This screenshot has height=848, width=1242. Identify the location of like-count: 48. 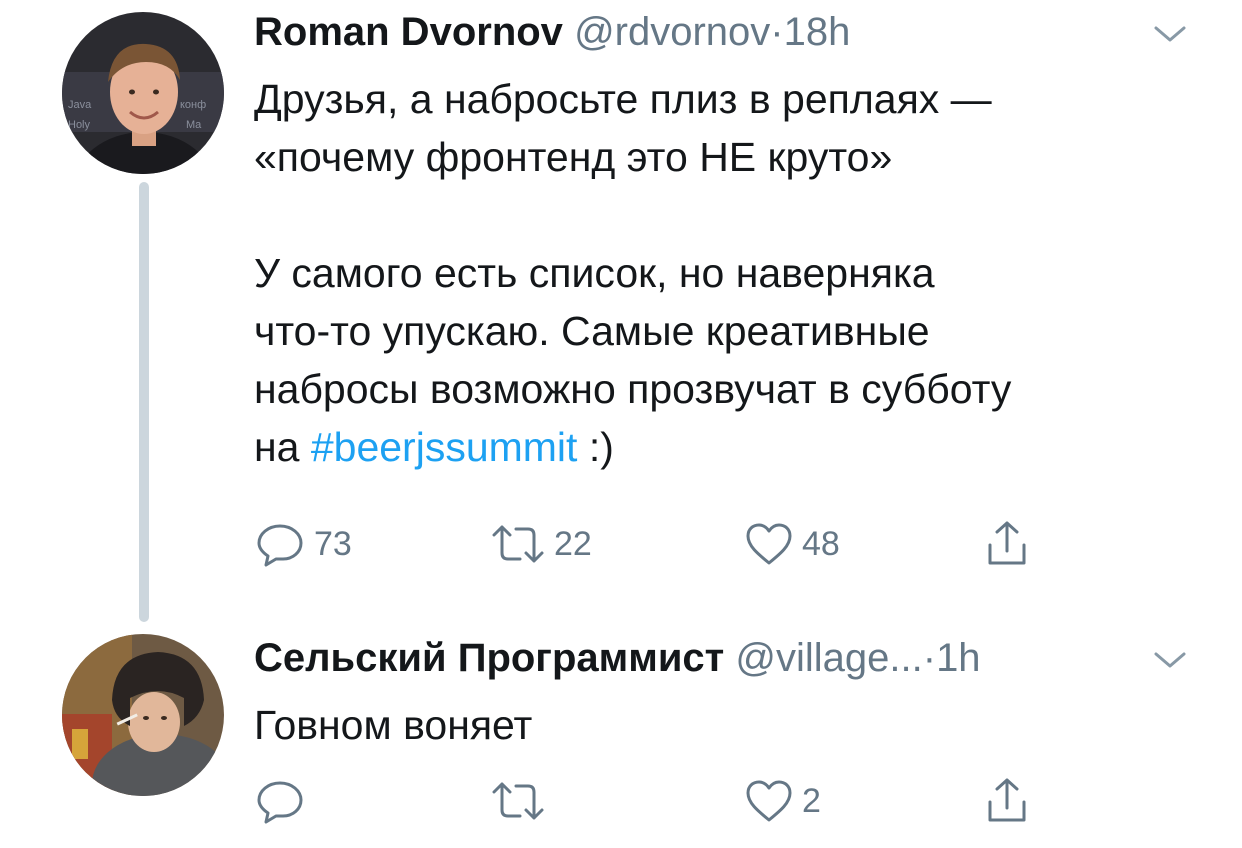
(821, 543).